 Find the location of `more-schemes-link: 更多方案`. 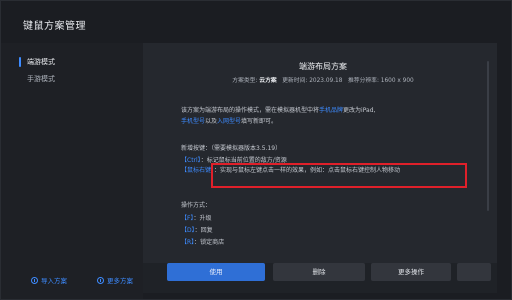

more-schemes-link: 更多方案 is located at coordinates (115, 280).